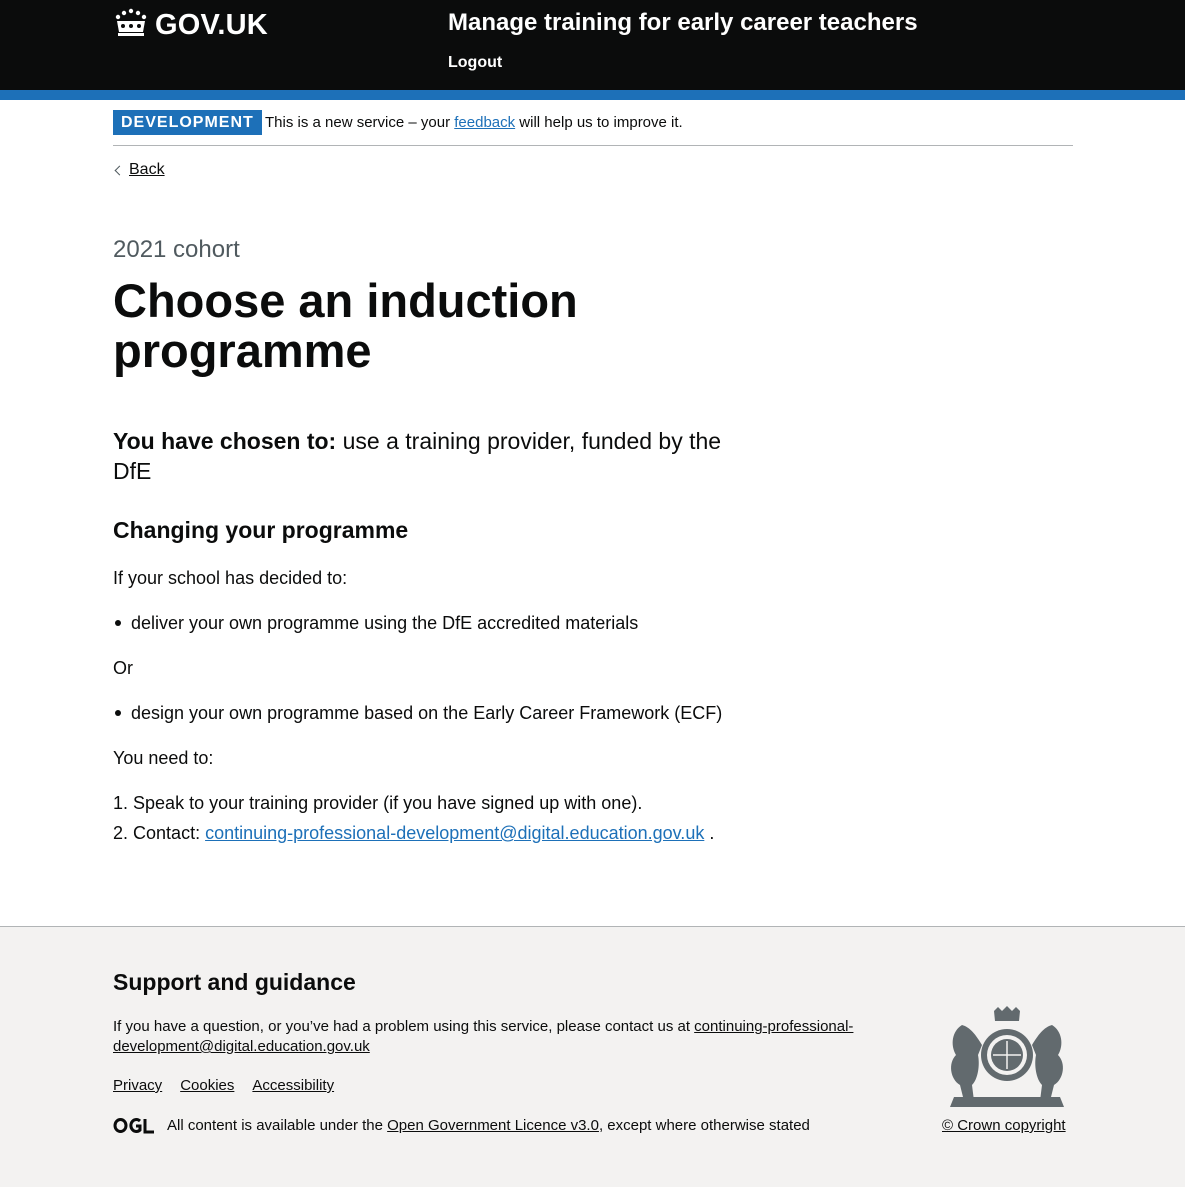 This screenshot has height=1187, width=1185. What do you see at coordinates (277, 1125) in the screenshot?
I see `licence-before: All content is available under the` at bounding box center [277, 1125].